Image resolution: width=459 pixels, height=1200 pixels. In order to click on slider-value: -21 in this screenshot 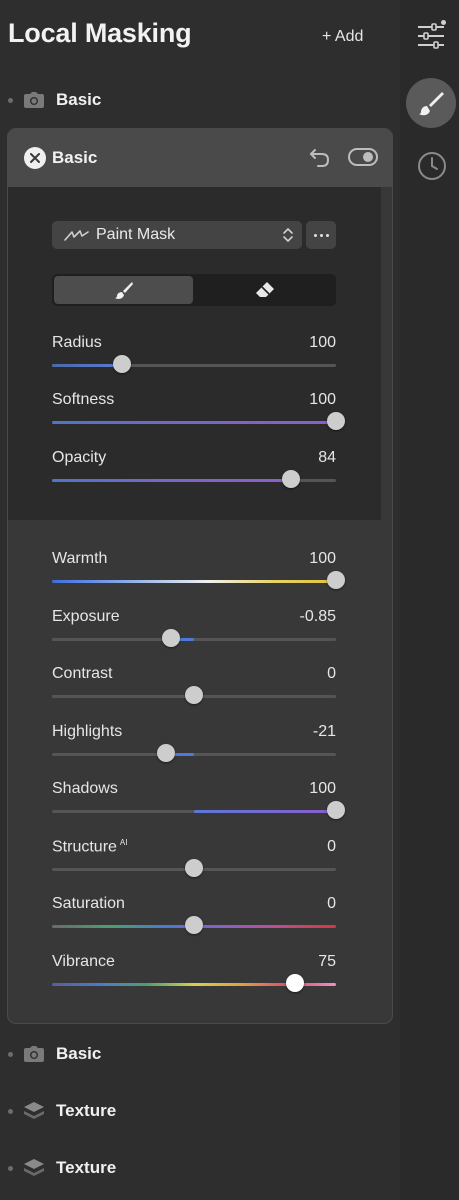, I will do `click(324, 731)`.